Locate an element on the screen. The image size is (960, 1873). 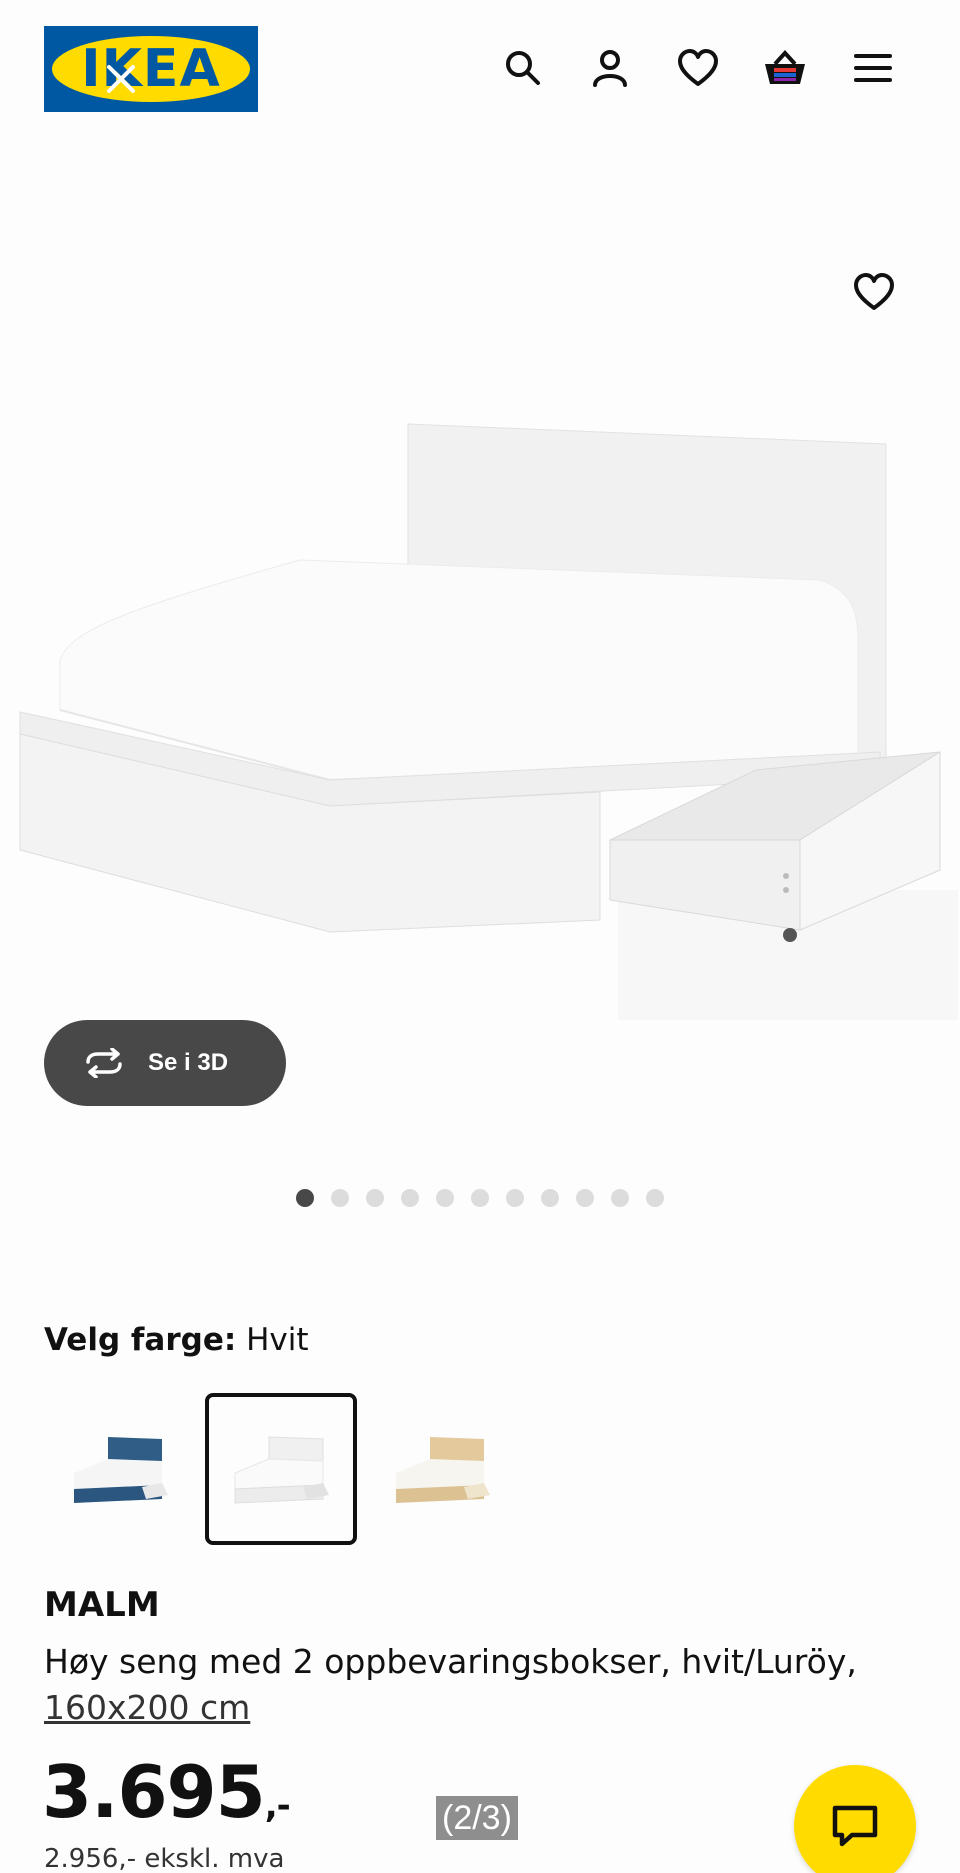
view-3d-label: Se i 3D is located at coordinates (188, 1062).